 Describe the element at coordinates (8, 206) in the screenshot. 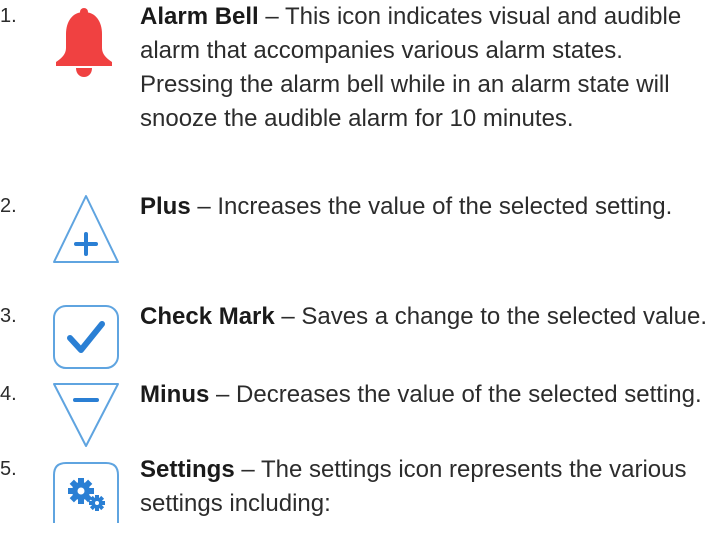

I see `item-number: 2.` at that location.